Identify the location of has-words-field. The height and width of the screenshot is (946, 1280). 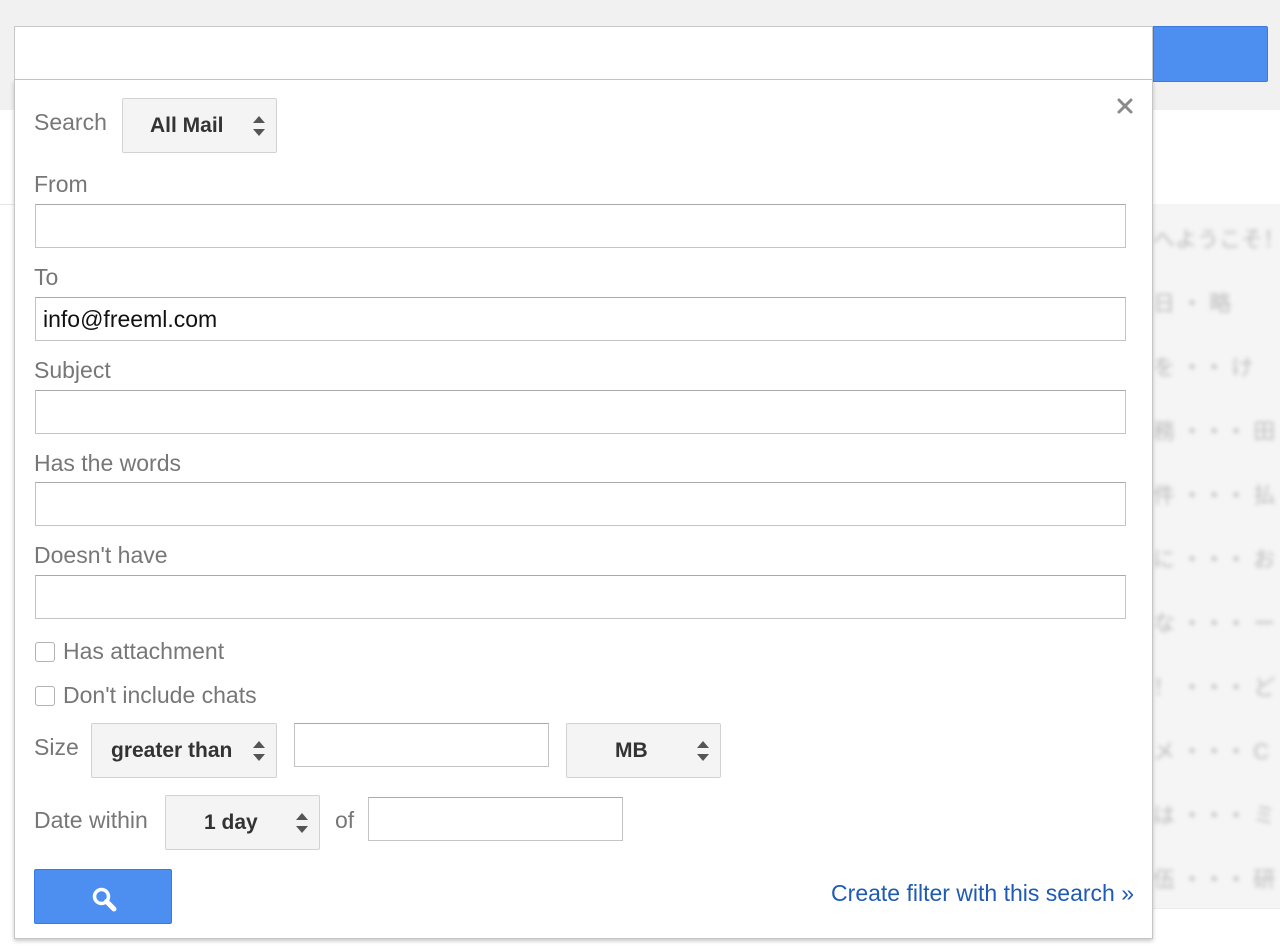
(580, 504).